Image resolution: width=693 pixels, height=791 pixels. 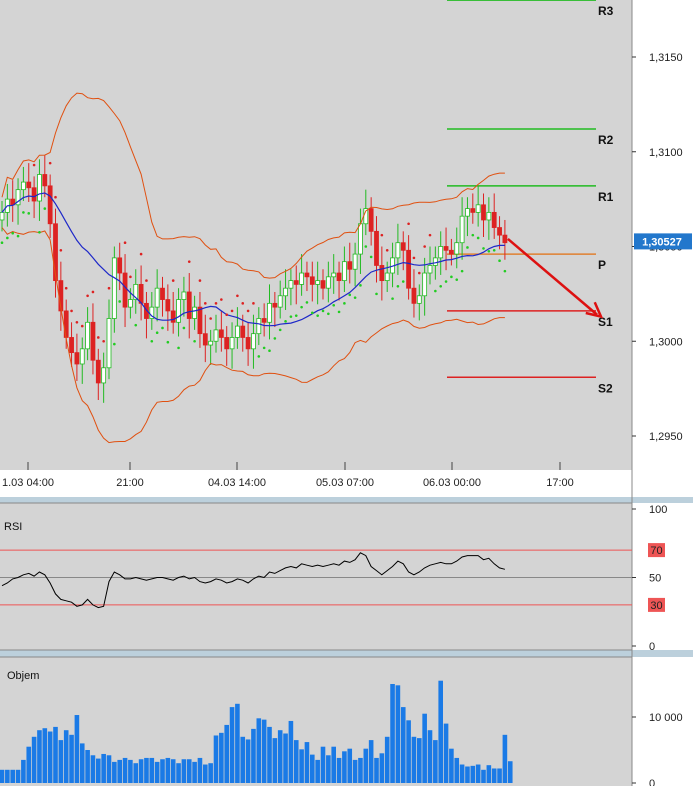 What do you see at coordinates (452, 483) in the screenshot?
I see `time-tick-label: 06.03 00:00` at bounding box center [452, 483].